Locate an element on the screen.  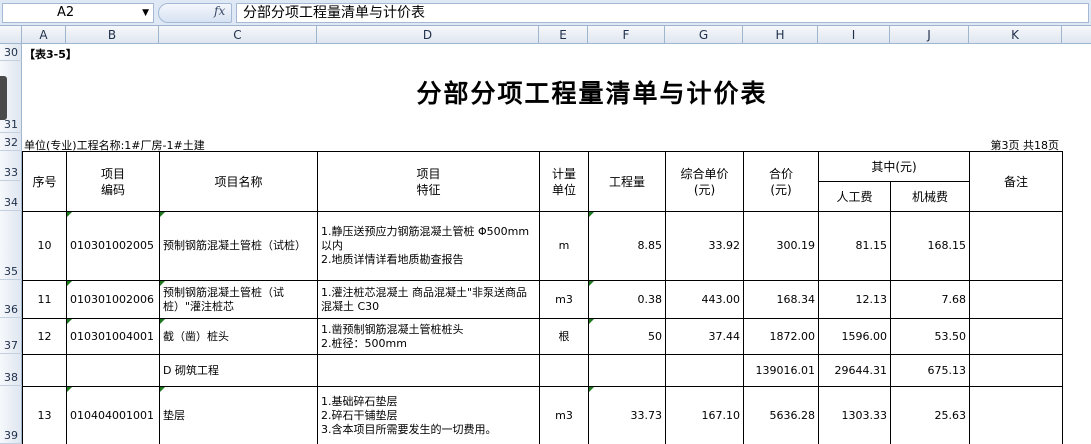
cell-name: D 砌筑工程 is located at coordinates (238, 370).